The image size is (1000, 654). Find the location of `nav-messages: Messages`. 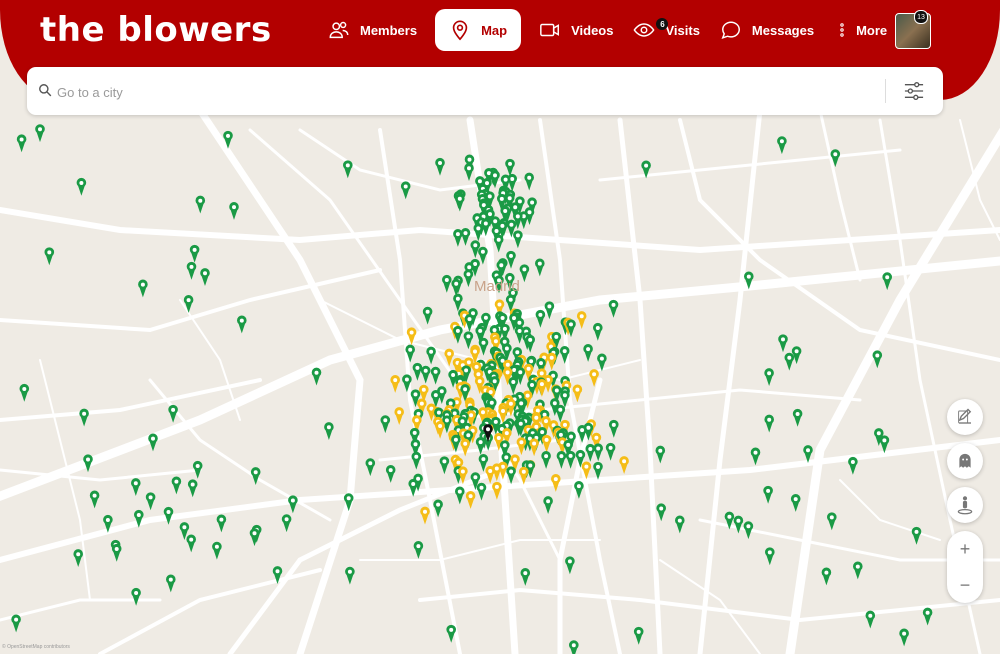

nav-messages: Messages is located at coordinates (767, 30).